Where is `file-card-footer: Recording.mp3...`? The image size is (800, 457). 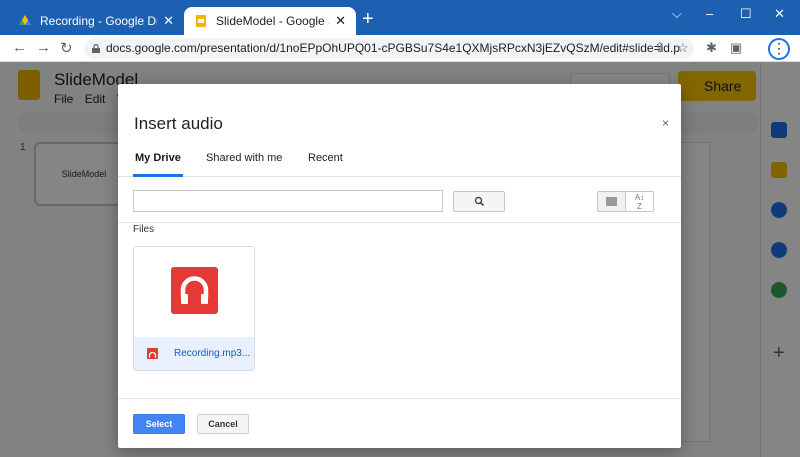
file-card-footer: Recording.mp3... is located at coordinates (194, 353).